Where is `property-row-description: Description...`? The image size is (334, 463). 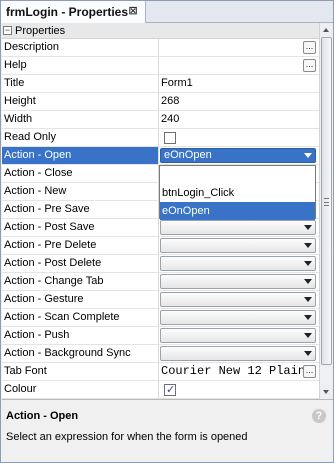
property-row-description: Description... is located at coordinates (160, 48).